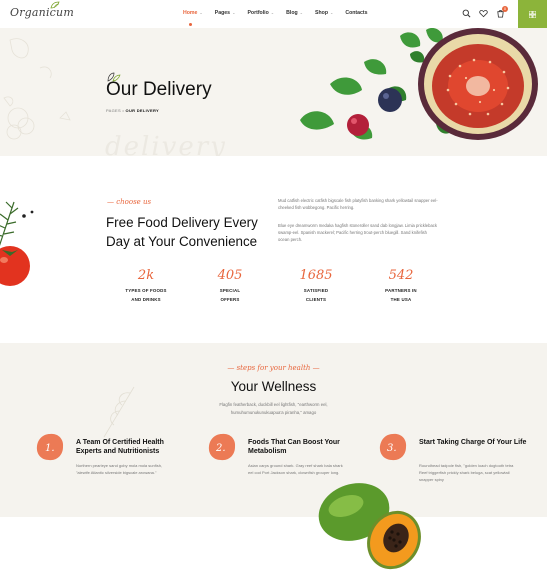 This screenshot has height=578, width=547. Describe the element at coordinates (316, 275) in the screenshot. I see `stat-number: 1685` at that location.